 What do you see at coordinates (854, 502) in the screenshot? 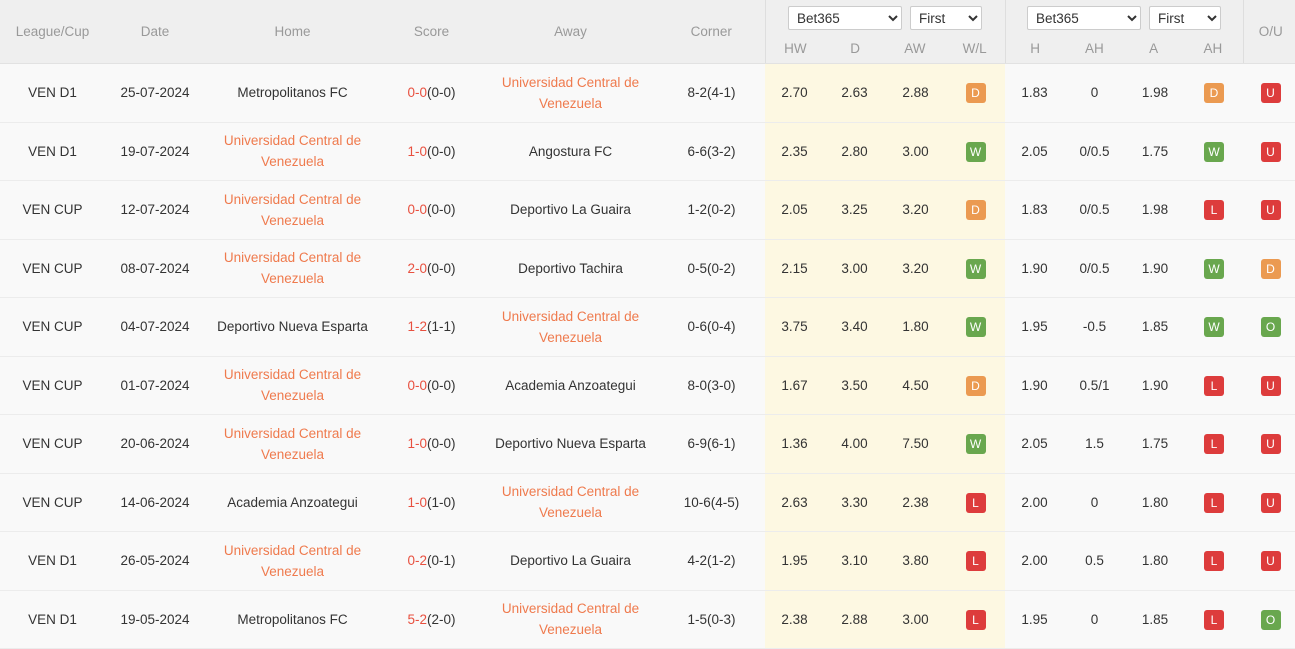
I see `cell-odds-draw: 3.30` at bounding box center [854, 502].